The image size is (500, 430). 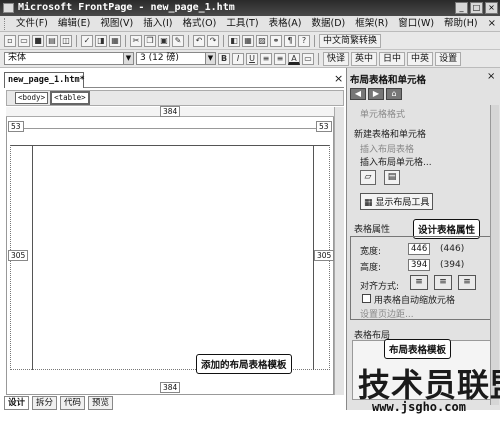 What do you see at coordinates (392, 177) in the screenshot?
I see `draw-cell-icon: ▤` at bounding box center [392, 177].